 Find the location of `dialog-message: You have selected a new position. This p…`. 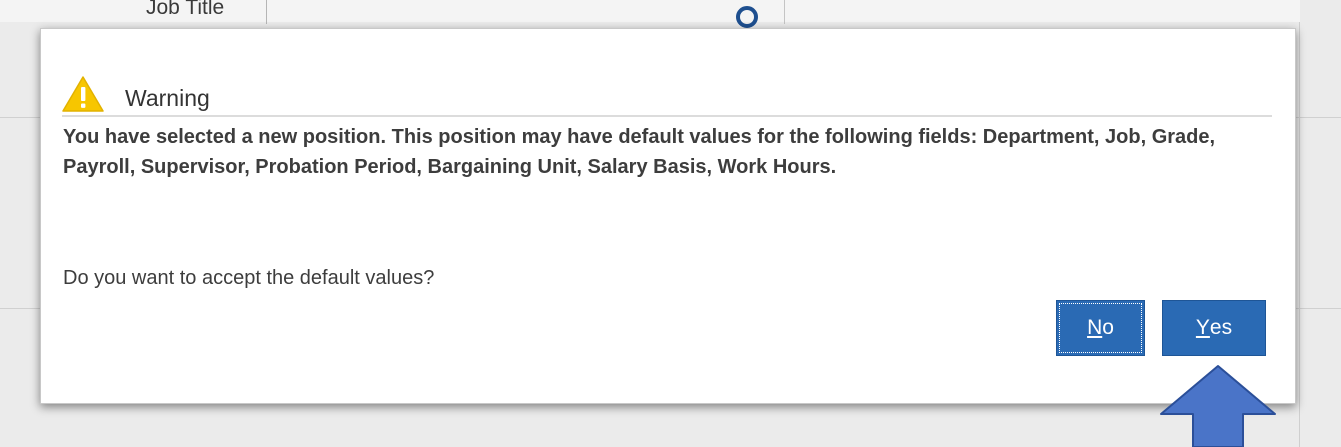

dialog-message: You have selected a new position. This p… is located at coordinates (639, 152).